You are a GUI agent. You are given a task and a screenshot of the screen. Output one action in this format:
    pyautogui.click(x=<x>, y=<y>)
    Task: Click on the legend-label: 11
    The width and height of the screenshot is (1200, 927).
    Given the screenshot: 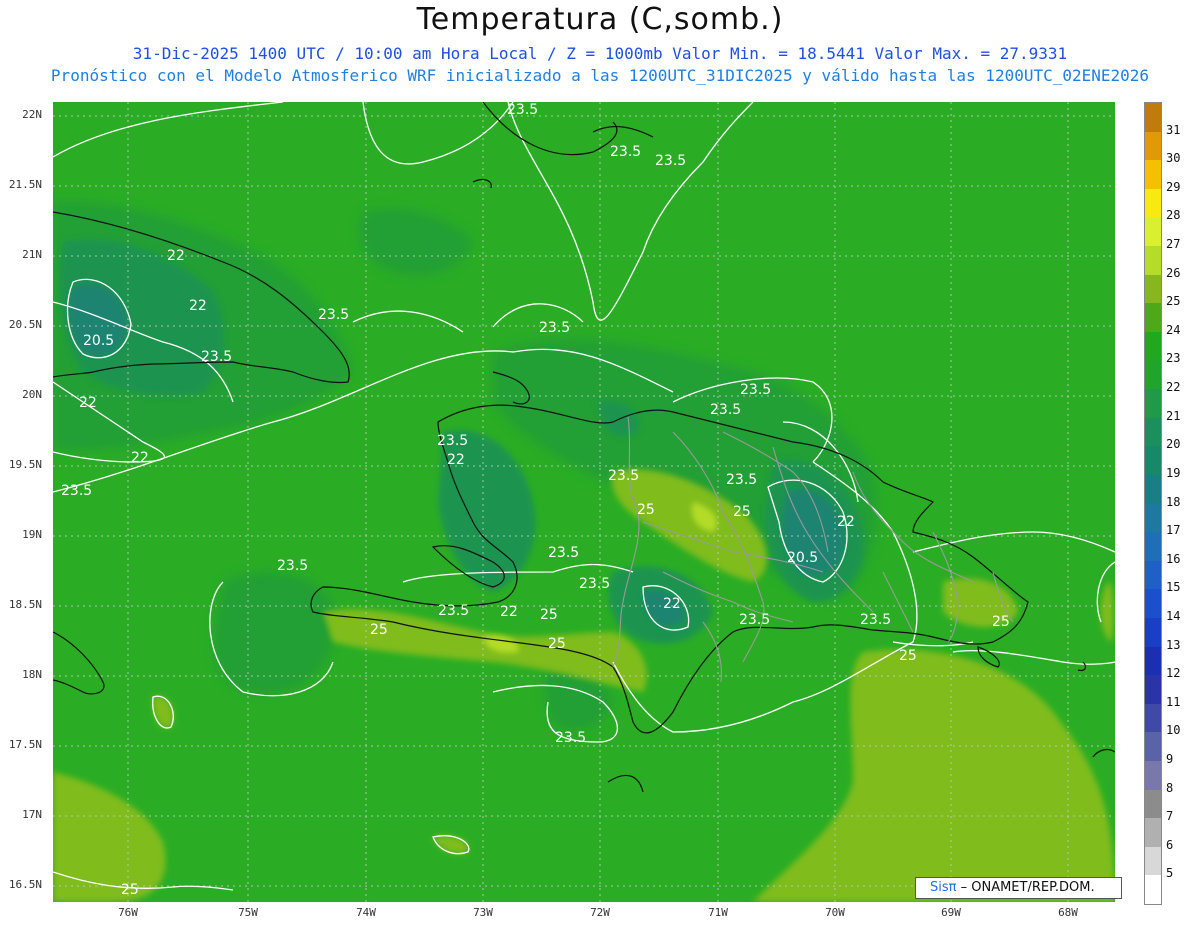 What is the action you would take?
    pyautogui.click(x=1173, y=701)
    